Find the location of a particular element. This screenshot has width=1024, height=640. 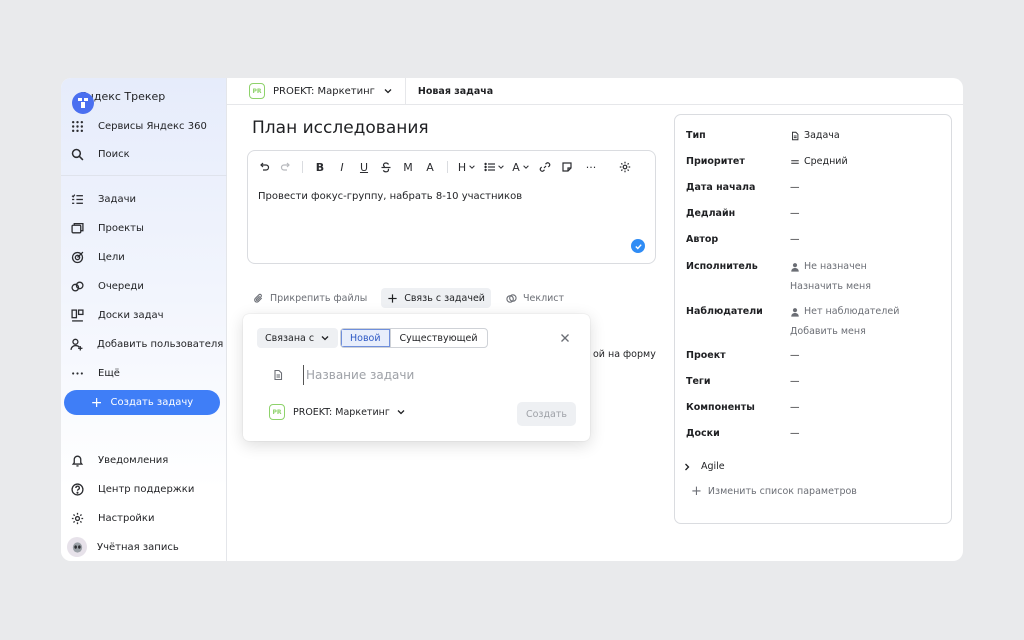

property-key: Проект is located at coordinates (706, 355).